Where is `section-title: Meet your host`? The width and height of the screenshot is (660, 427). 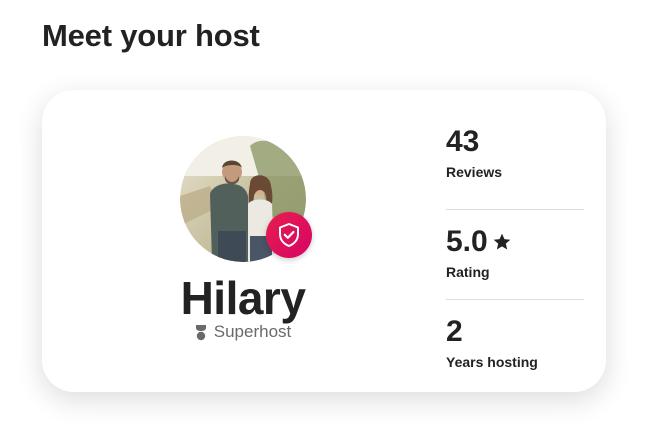
section-title: Meet your host is located at coordinates (151, 35).